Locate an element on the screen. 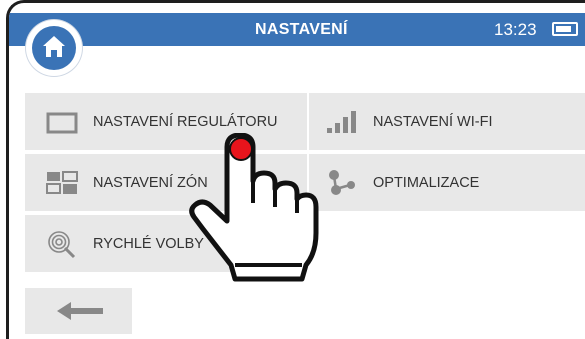 This screenshot has width=585, height=339. touch-point is located at coordinates (241, 149).